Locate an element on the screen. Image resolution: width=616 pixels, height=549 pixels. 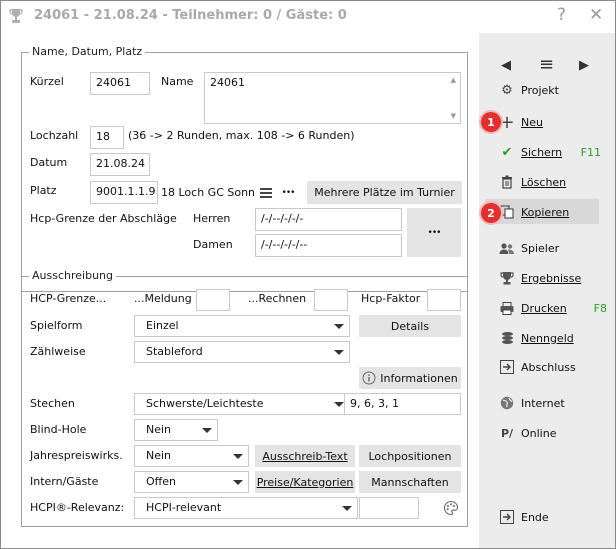
spielform-select: Einzel is located at coordinates (242, 326).